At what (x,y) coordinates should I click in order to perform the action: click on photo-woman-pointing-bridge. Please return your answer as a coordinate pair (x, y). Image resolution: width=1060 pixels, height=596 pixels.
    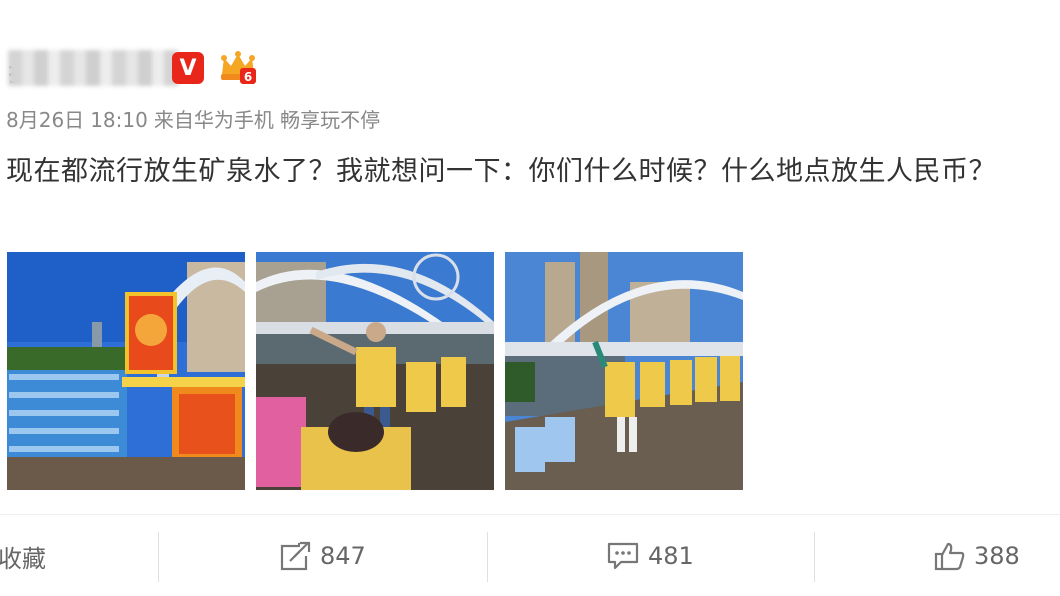
    Looking at the image, I should click on (375, 371).